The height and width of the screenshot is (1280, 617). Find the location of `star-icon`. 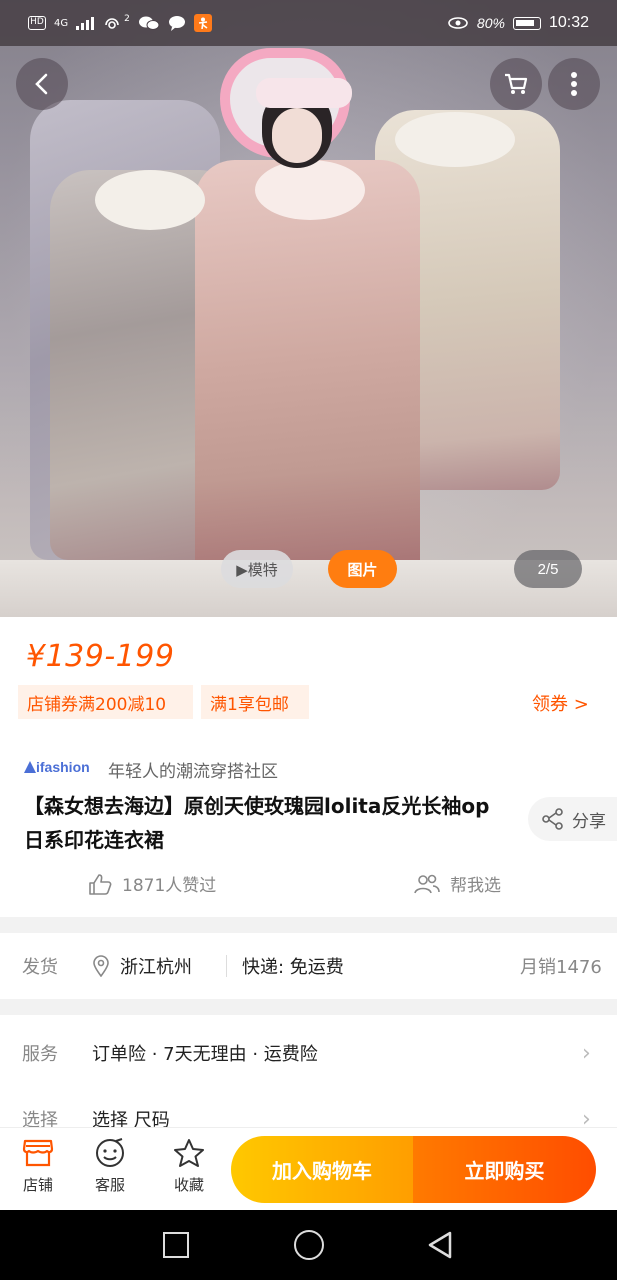

star-icon is located at coordinates (189, 1153).